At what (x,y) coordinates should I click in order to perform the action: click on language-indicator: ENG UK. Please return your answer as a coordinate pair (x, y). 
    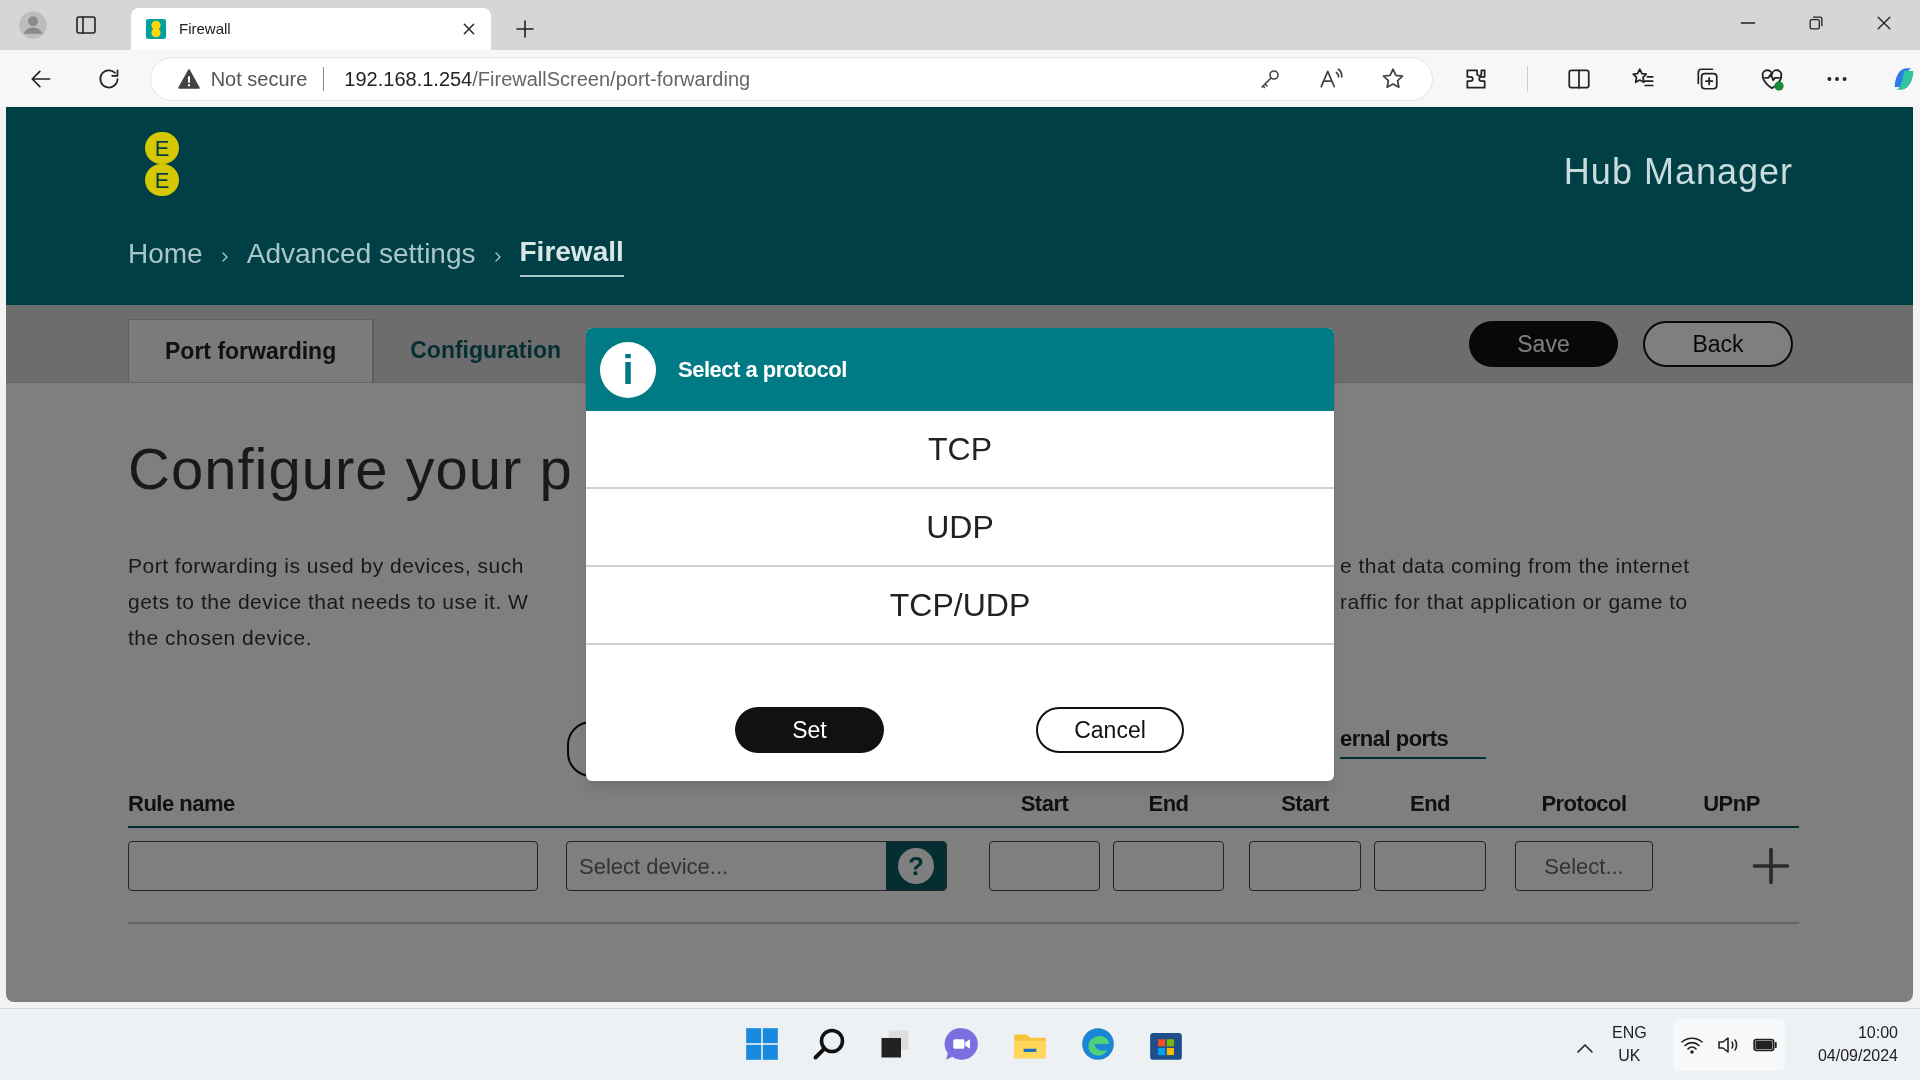
    Looking at the image, I should click on (1629, 1044).